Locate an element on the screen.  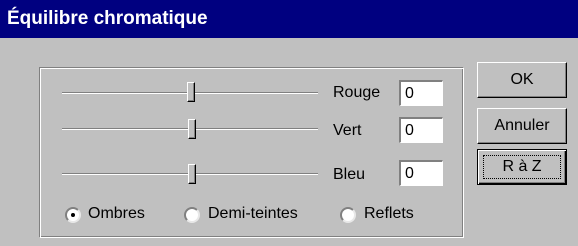
red-value-field: 0 is located at coordinates (421, 93).